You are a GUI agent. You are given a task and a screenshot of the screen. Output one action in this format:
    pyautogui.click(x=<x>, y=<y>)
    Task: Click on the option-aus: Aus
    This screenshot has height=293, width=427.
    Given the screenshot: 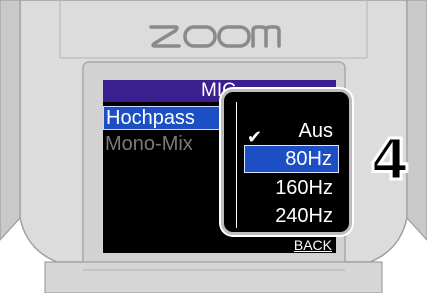 What is the action you would take?
    pyautogui.click(x=291, y=131)
    